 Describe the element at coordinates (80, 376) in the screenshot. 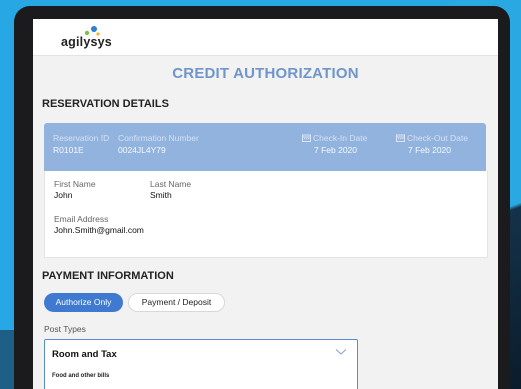

I see `post-type-option: Food and other bills` at that location.